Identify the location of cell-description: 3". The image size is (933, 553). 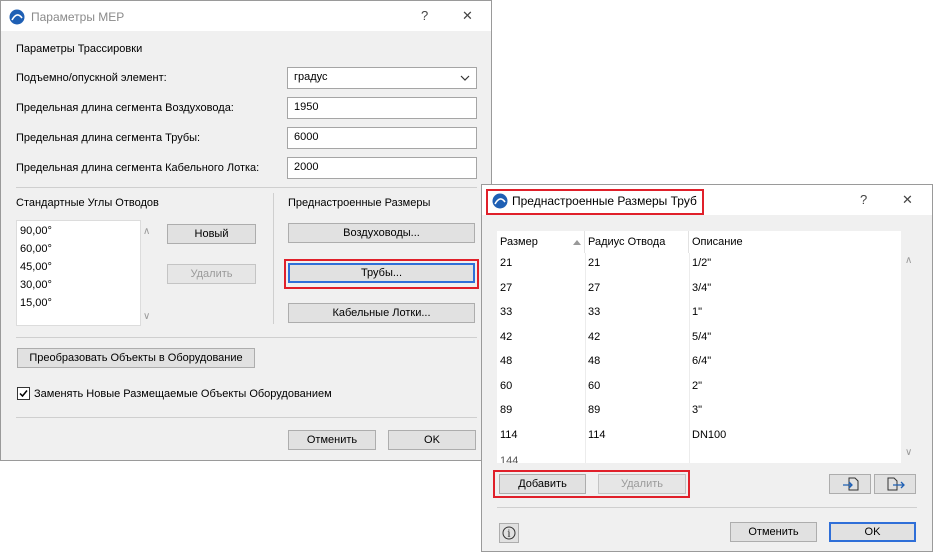
(697, 410).